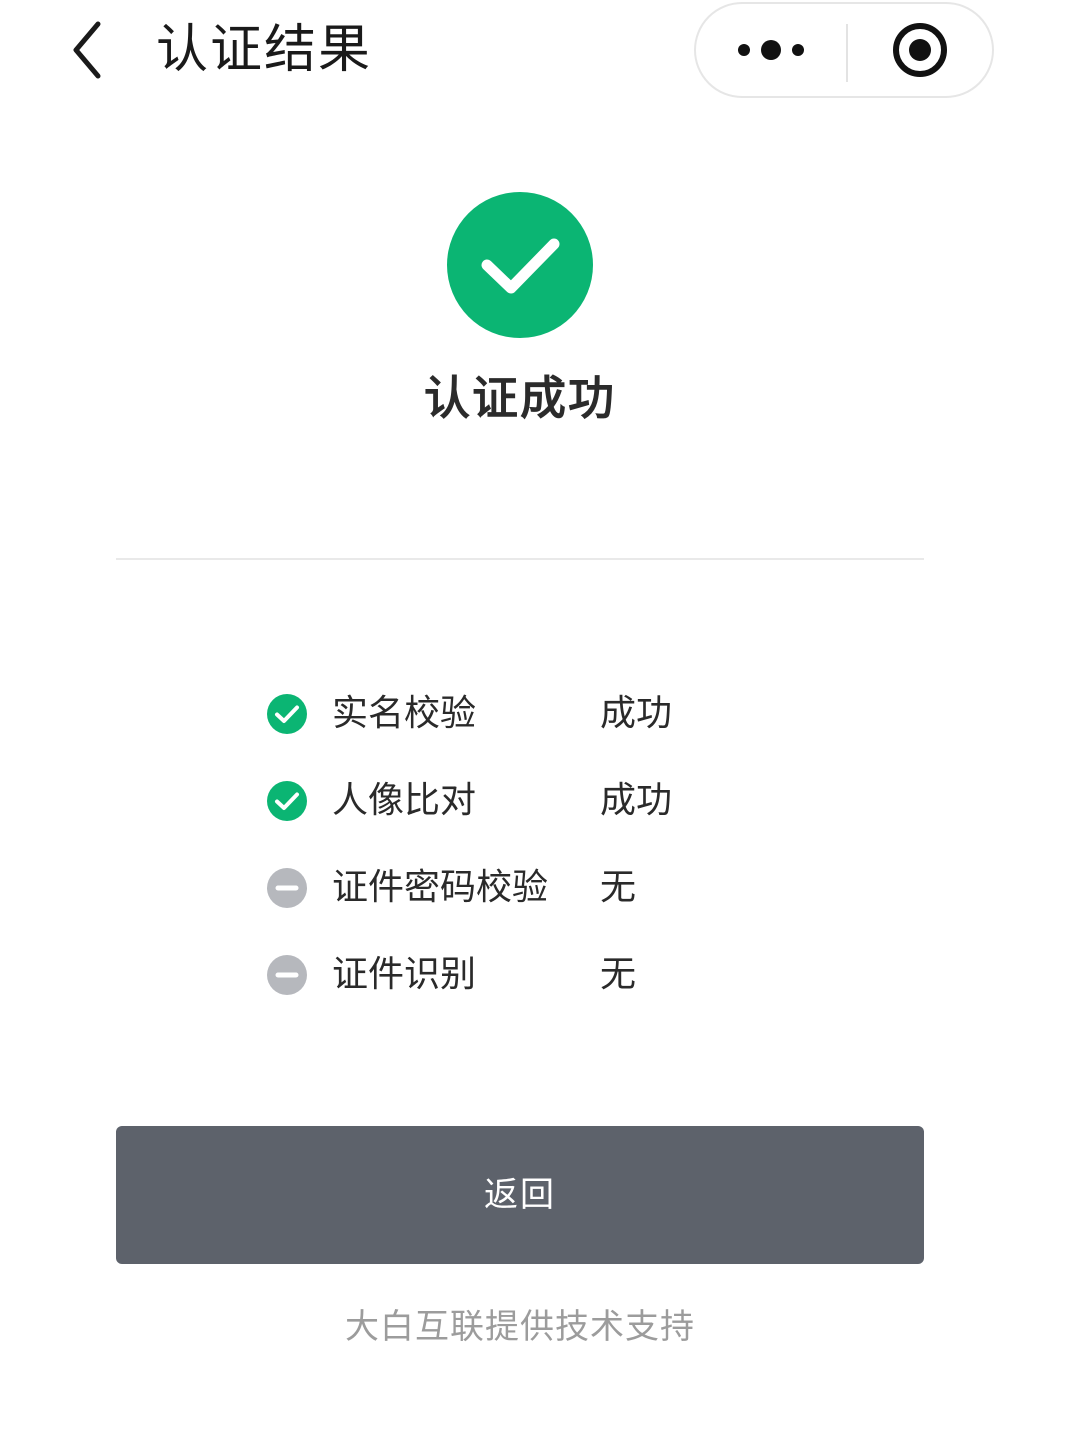 The image size is (1080, 1439). Describe the element at coordinates (520, 1195) in the screenshot. I see `return-button: 返回` at that location.